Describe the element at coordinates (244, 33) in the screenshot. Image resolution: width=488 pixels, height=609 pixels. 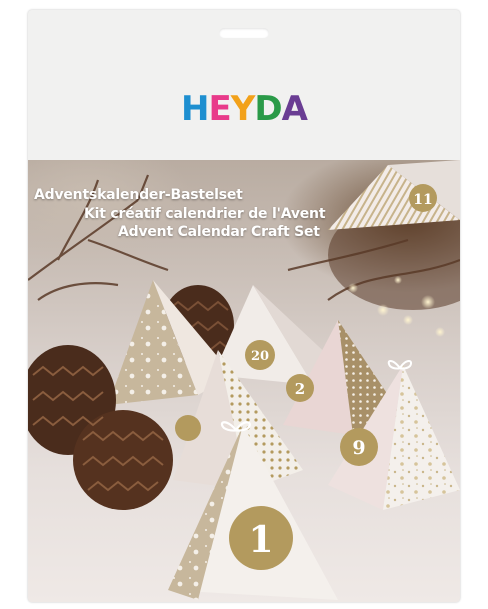
I see `hang-hole` at that location.